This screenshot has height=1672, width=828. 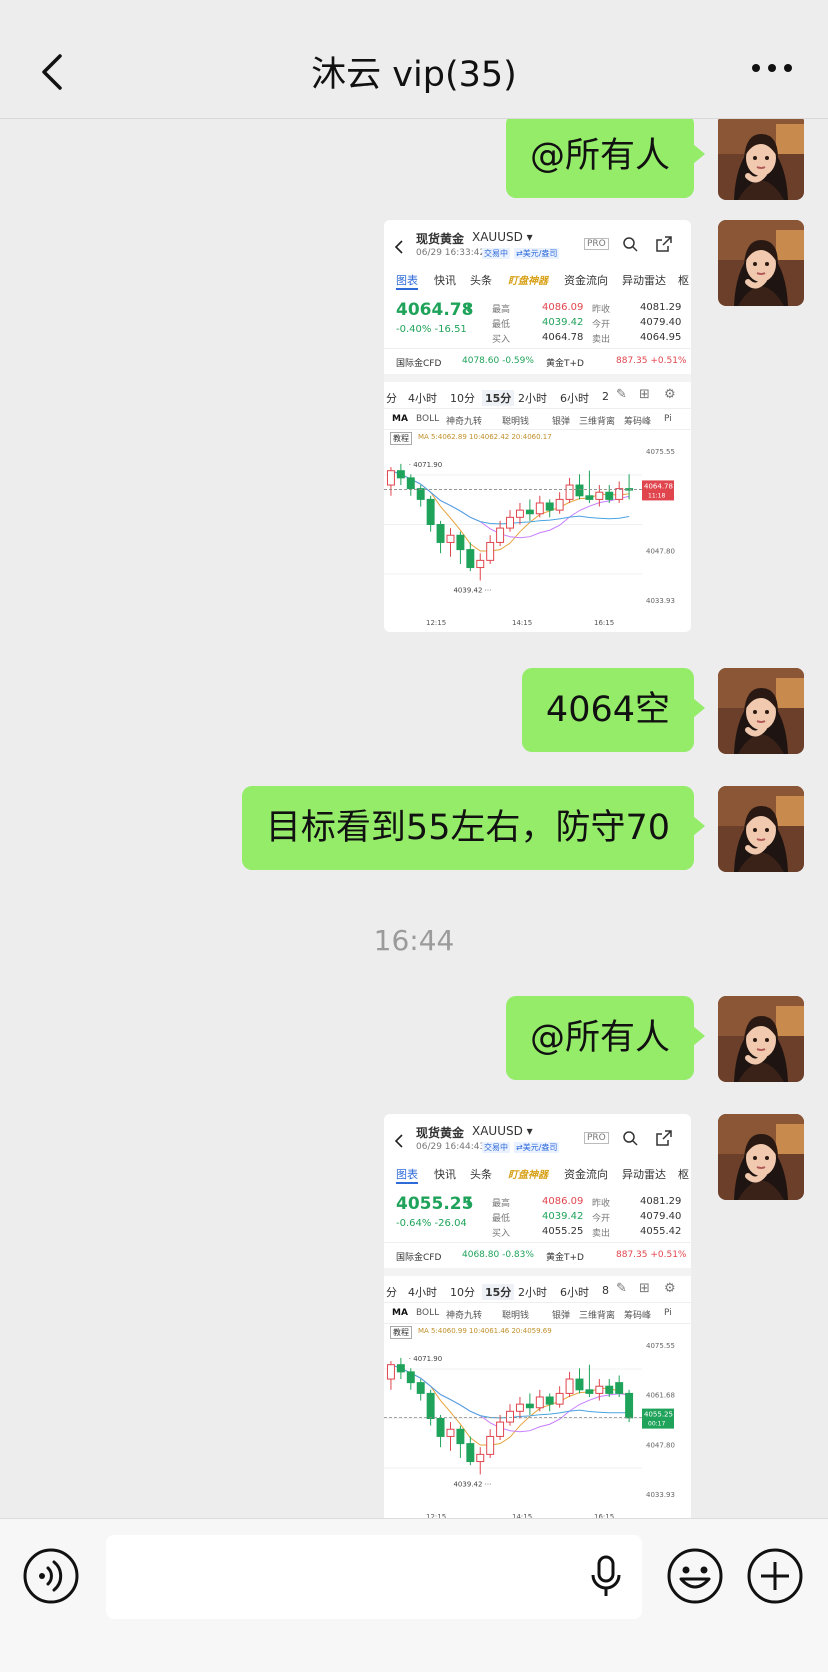 I want to click on message-input, so click(x=374, y=1577).